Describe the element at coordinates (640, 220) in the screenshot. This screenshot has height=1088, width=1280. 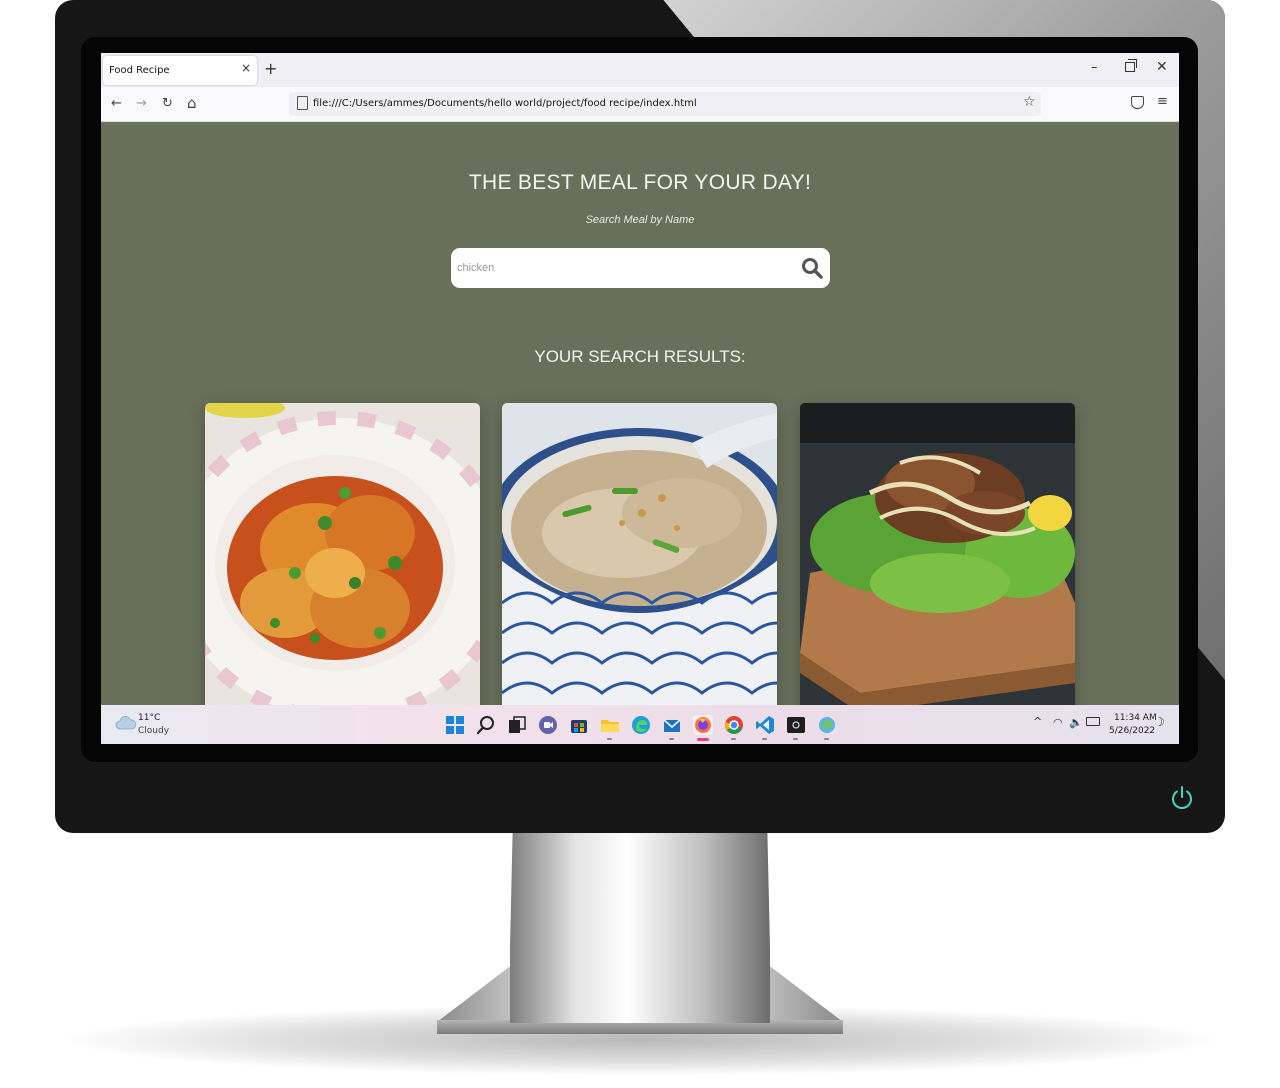
I see `page-subtitle: Search Meal by Name` at that location.